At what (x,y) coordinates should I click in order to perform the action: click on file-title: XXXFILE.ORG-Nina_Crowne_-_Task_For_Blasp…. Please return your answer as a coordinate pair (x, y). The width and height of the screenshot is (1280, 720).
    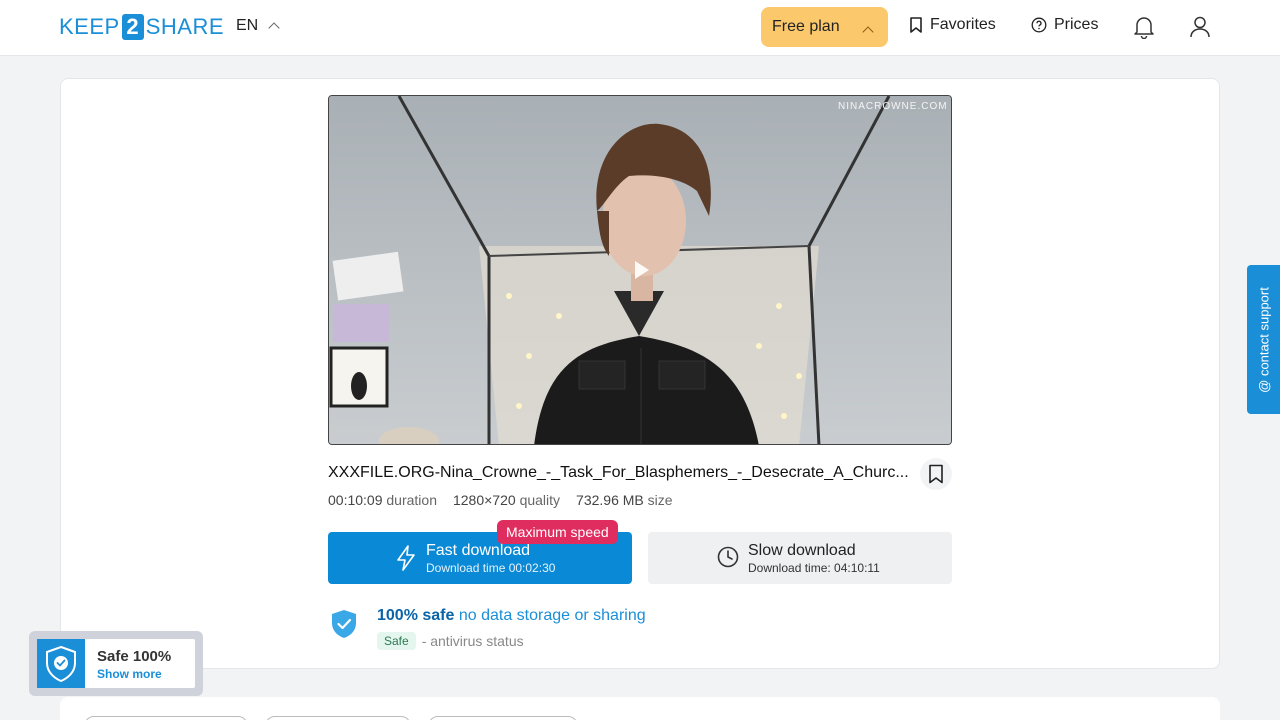
    Looking at the image, I should click on (618, 472).